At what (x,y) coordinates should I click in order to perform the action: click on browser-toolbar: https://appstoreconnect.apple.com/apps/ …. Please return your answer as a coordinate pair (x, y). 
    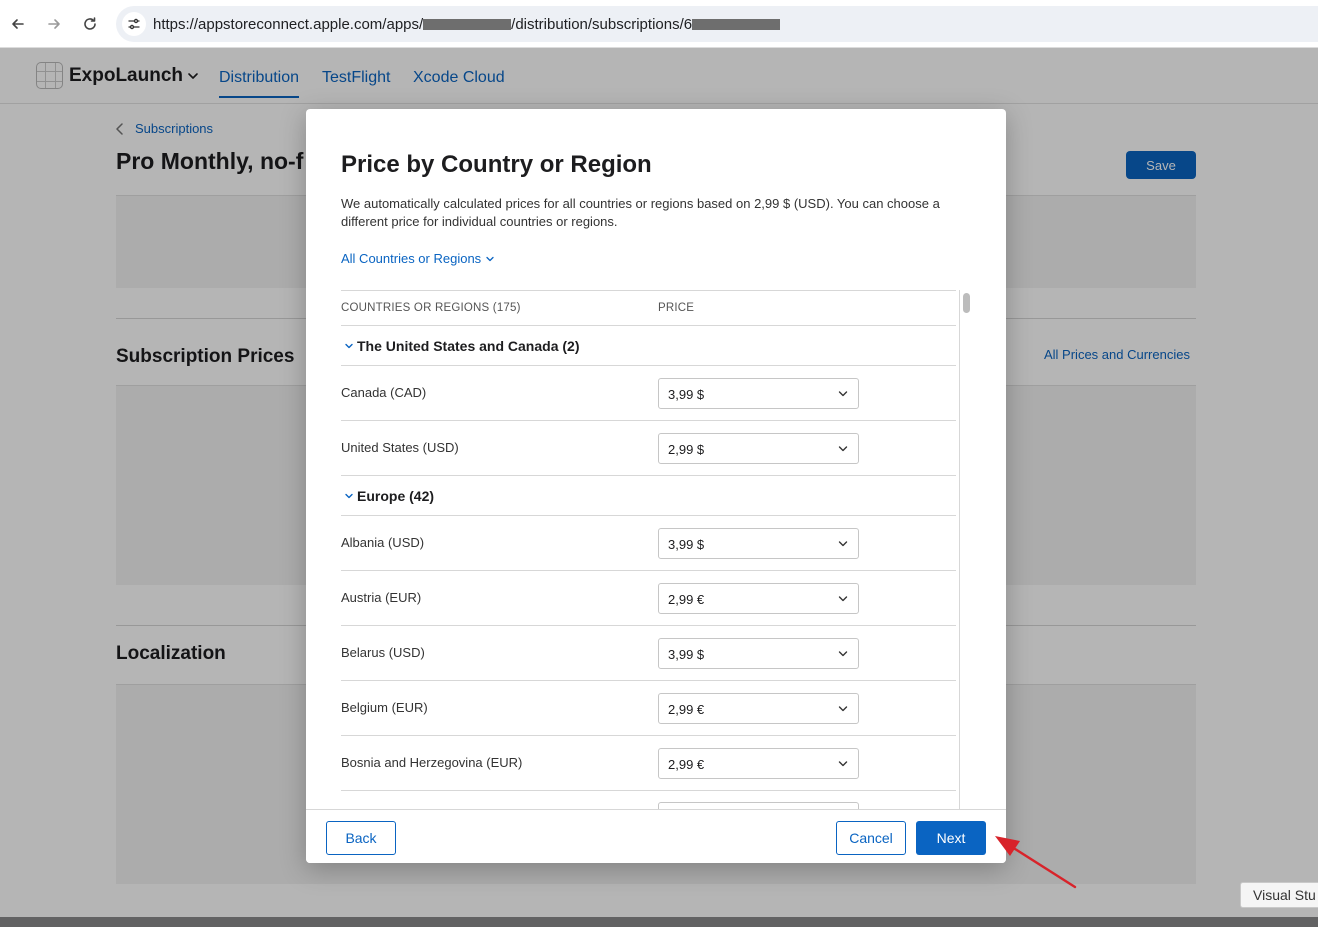
    Looking at the image, I should click on (659, 24).